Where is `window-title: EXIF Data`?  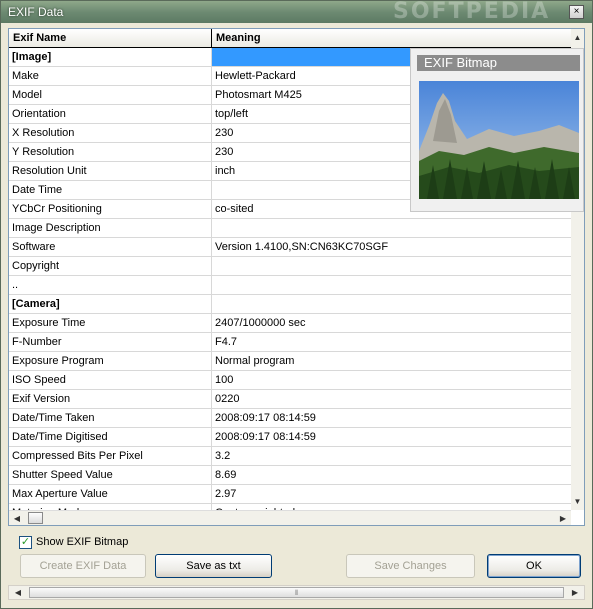 window-title: EXIF Data is located at coordinates (36, 12).